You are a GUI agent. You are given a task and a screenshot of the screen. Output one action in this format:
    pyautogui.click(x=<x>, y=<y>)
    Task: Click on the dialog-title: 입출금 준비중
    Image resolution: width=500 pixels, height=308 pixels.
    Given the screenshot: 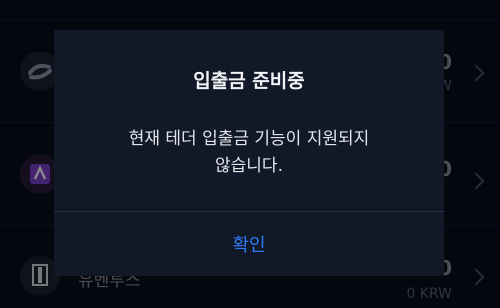 What is the action you would take?
    pyautogui.click(x=249, y=81)
    